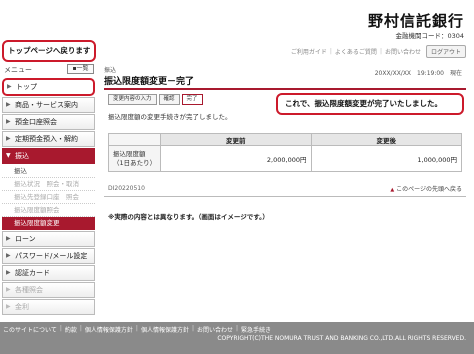 The width and height of the screenshot is (474, 354). Describe the element at coordinates (22, 307) in the screenshot. I see `sidebar-item-label: 金利` at that location.